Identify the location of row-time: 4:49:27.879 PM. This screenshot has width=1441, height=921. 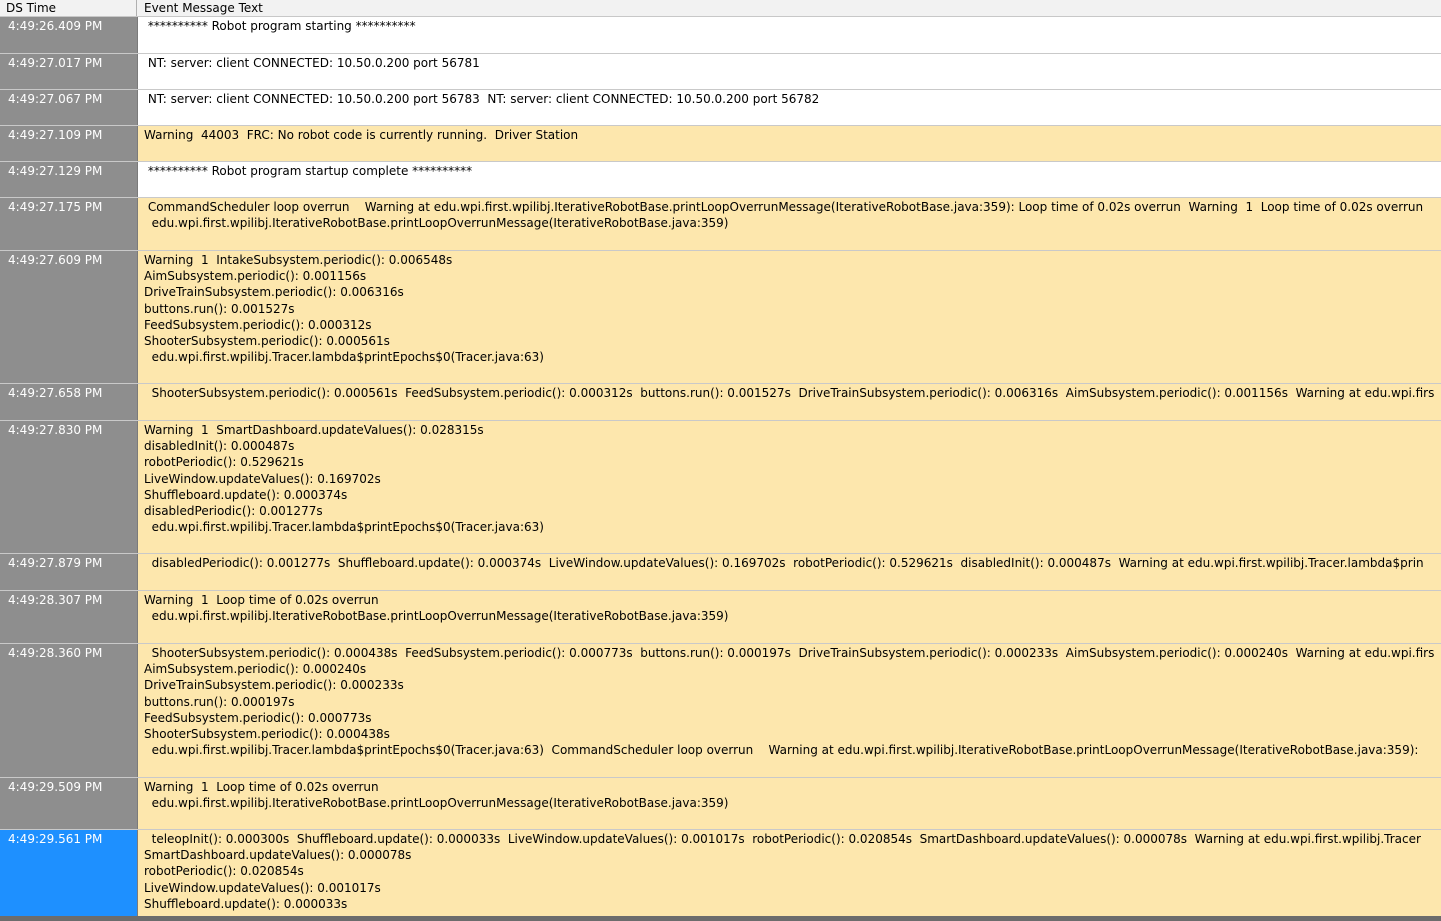
(69, 572).